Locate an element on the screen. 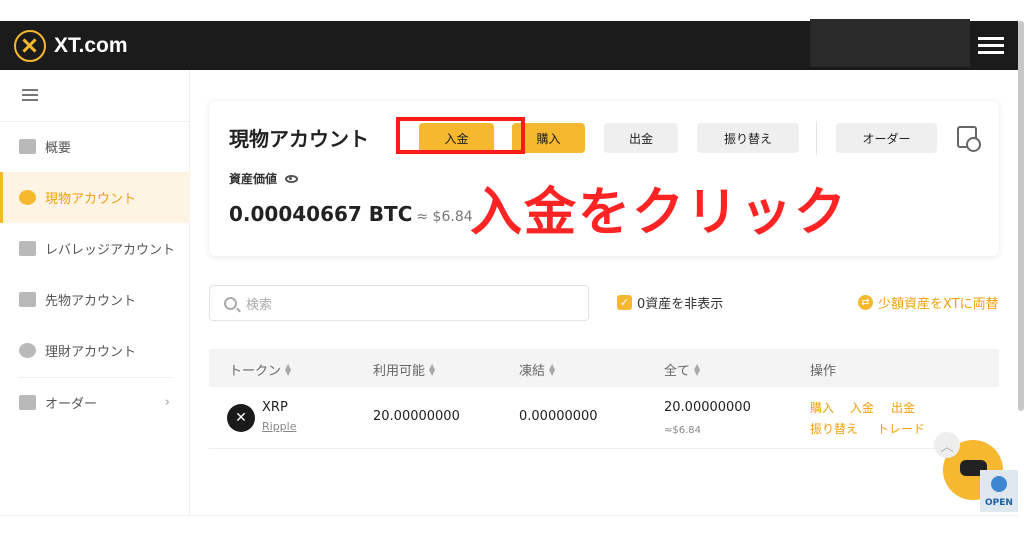  convert-small-assets-link: ⇄ 少額資産をXTに両替 is located at coordinates (929, 302).